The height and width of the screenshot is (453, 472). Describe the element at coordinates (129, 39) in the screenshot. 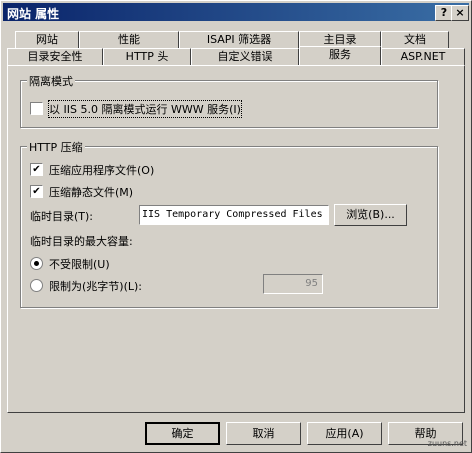

I see `tab-performance: 性能` at that location.